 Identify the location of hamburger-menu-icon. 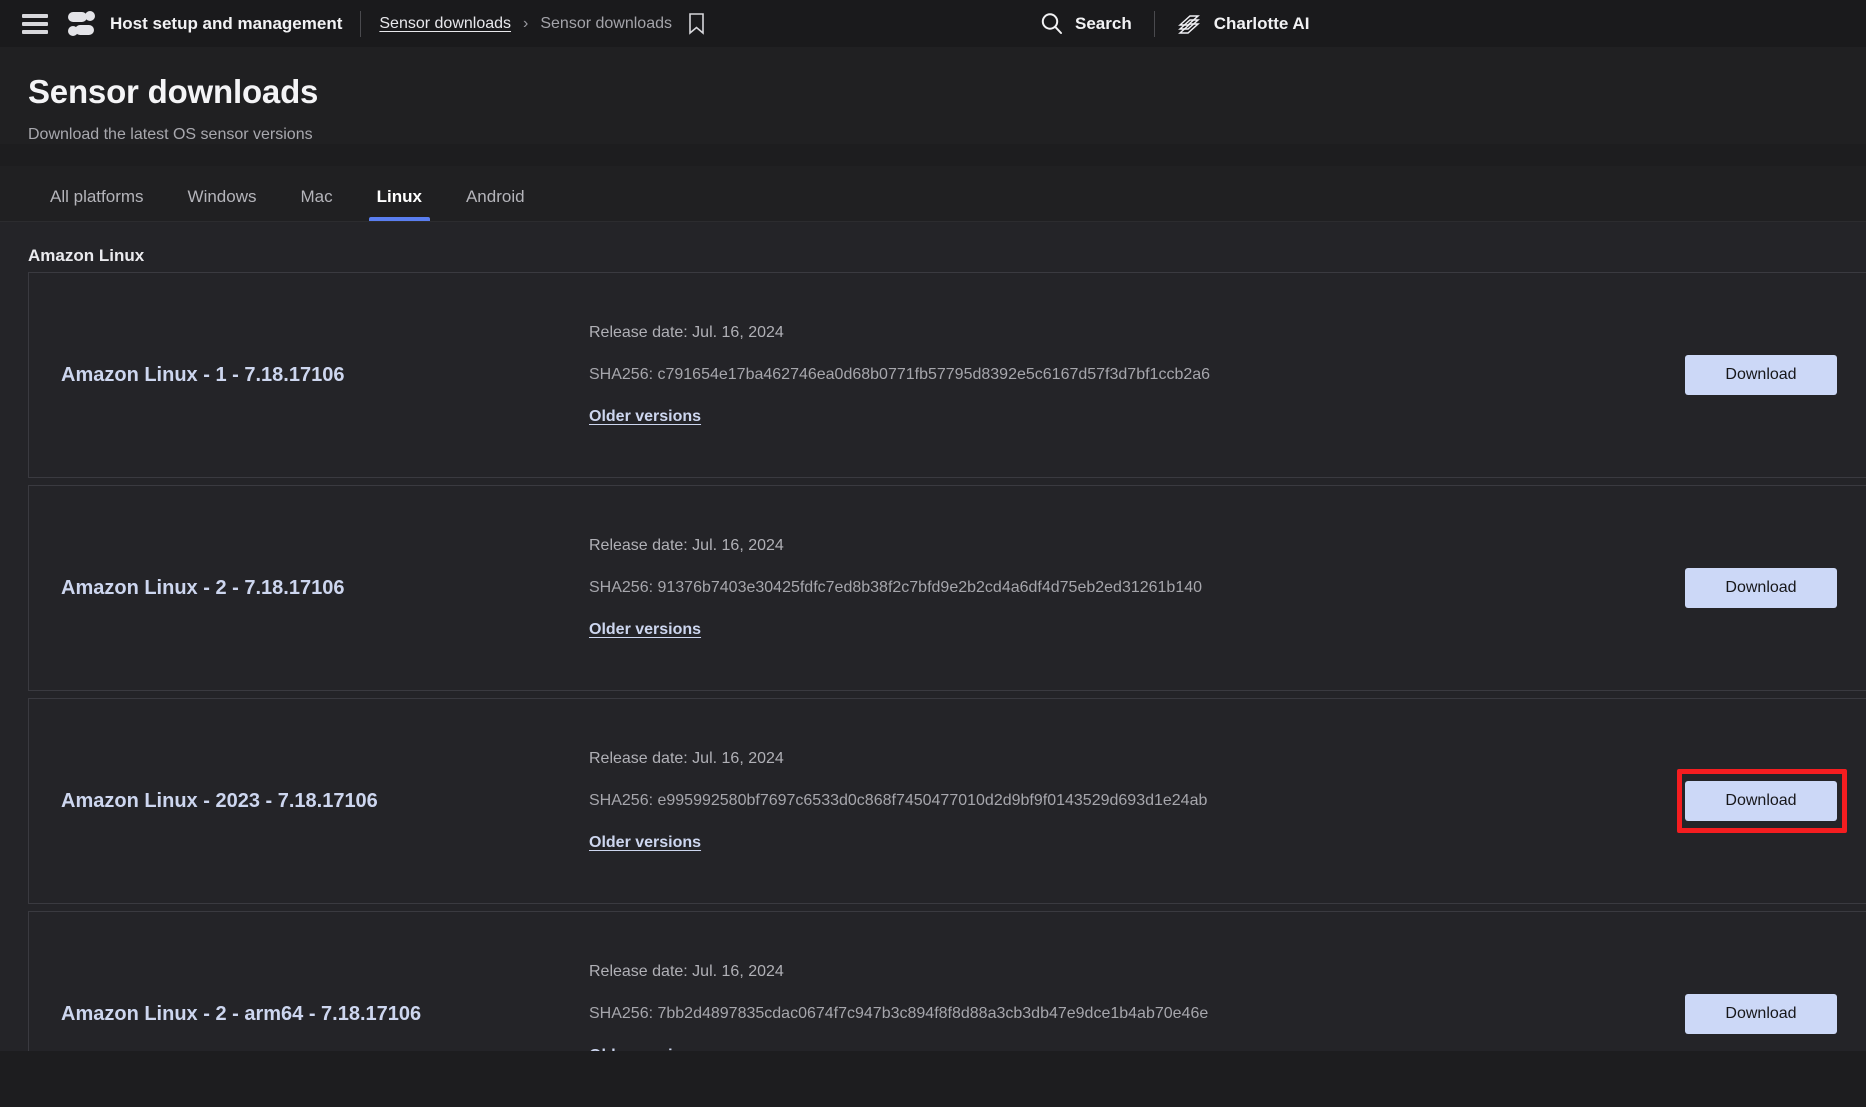
(35, 23).